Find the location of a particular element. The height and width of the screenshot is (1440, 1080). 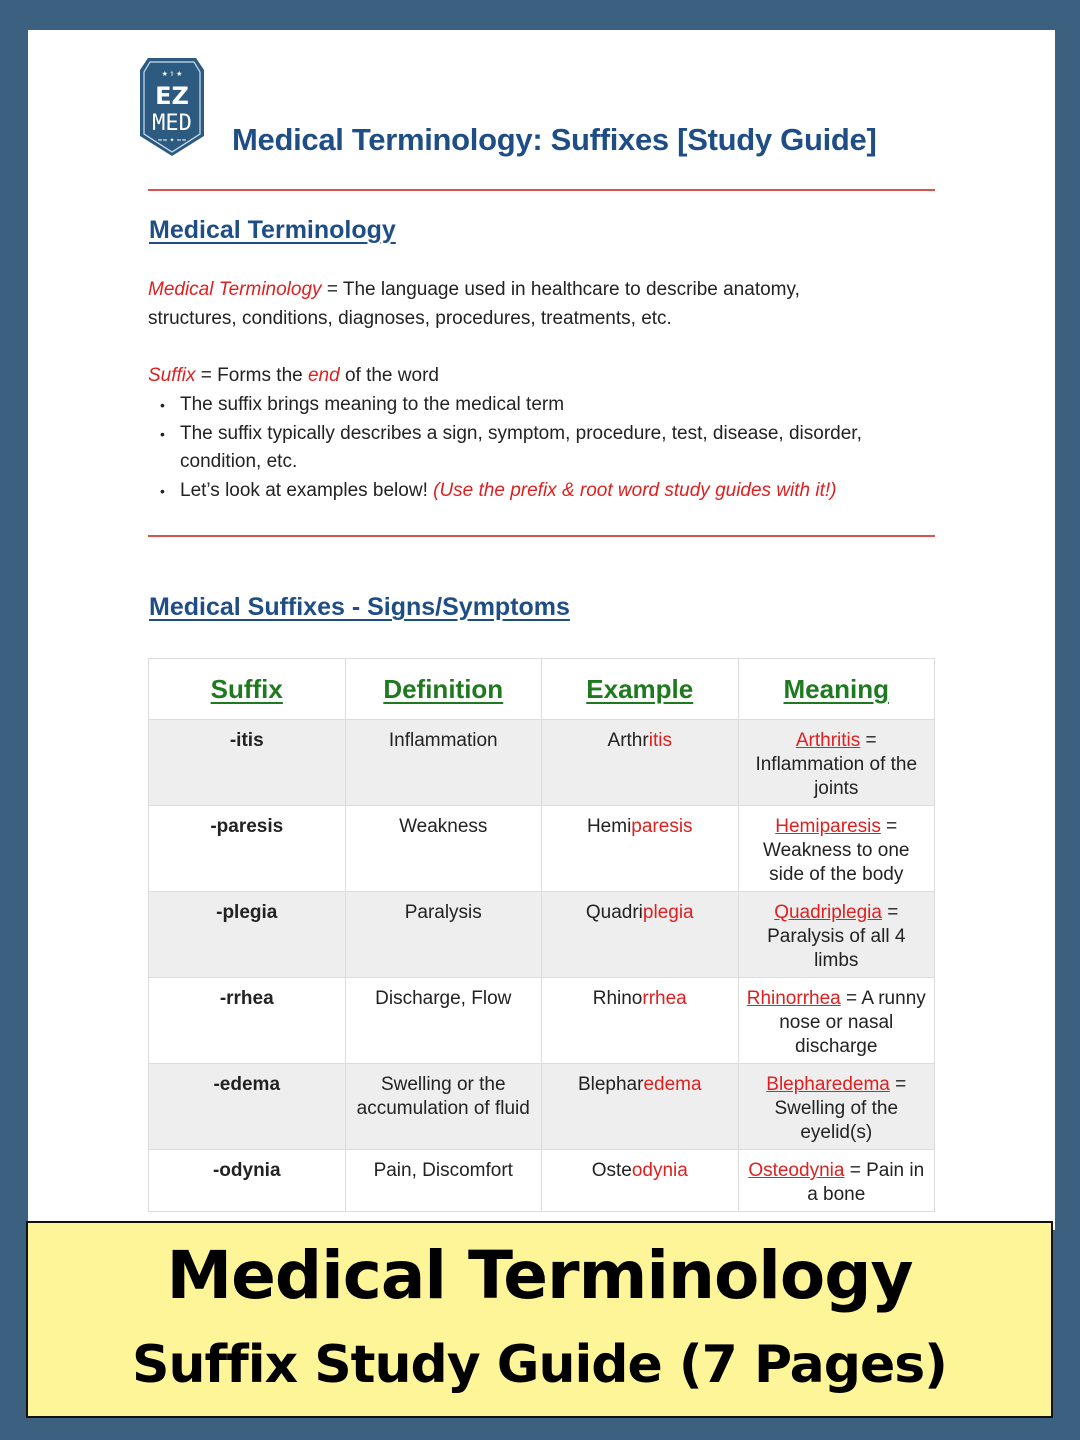

cell-suffix: -edema is located at coordinates (247, 1106).